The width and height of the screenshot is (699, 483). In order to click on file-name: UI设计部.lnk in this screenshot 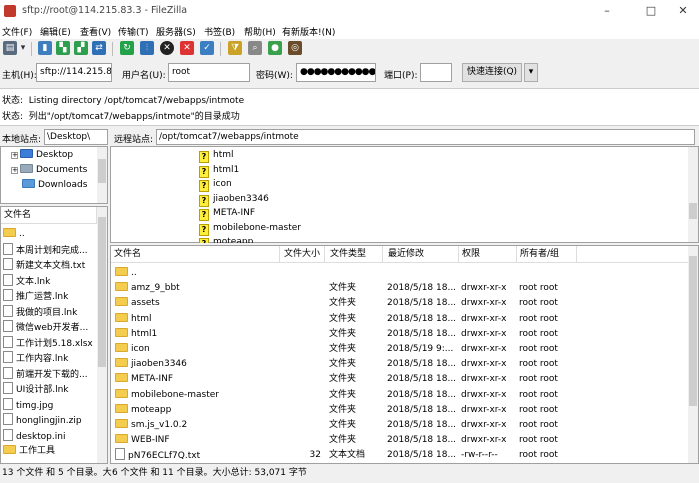, I will do `click(42, 390)`.